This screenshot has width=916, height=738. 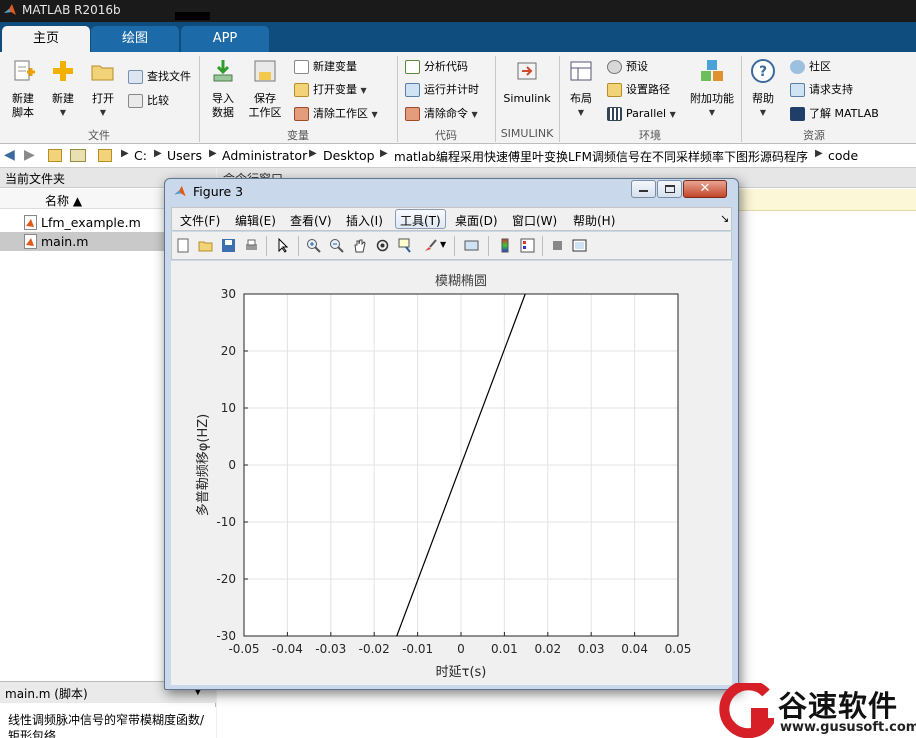 I want to click on new-button: 新建 ▼, so click(x=63, y=89).